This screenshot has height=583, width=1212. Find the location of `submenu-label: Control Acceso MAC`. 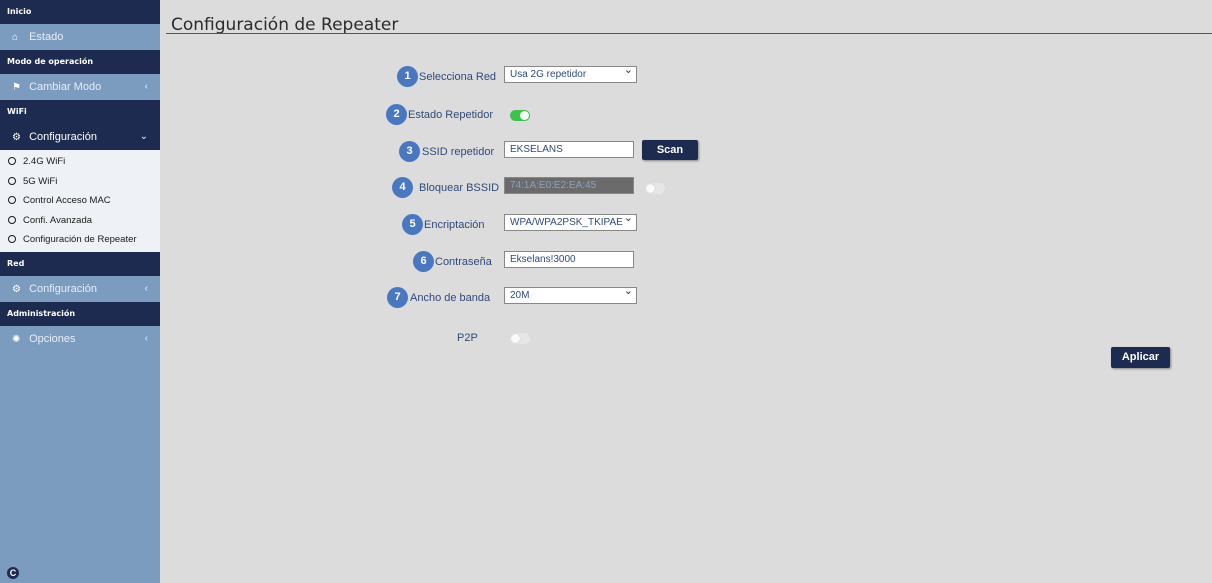

submenu-label: Control Acceso MAC is located at coordinates (67, 200).